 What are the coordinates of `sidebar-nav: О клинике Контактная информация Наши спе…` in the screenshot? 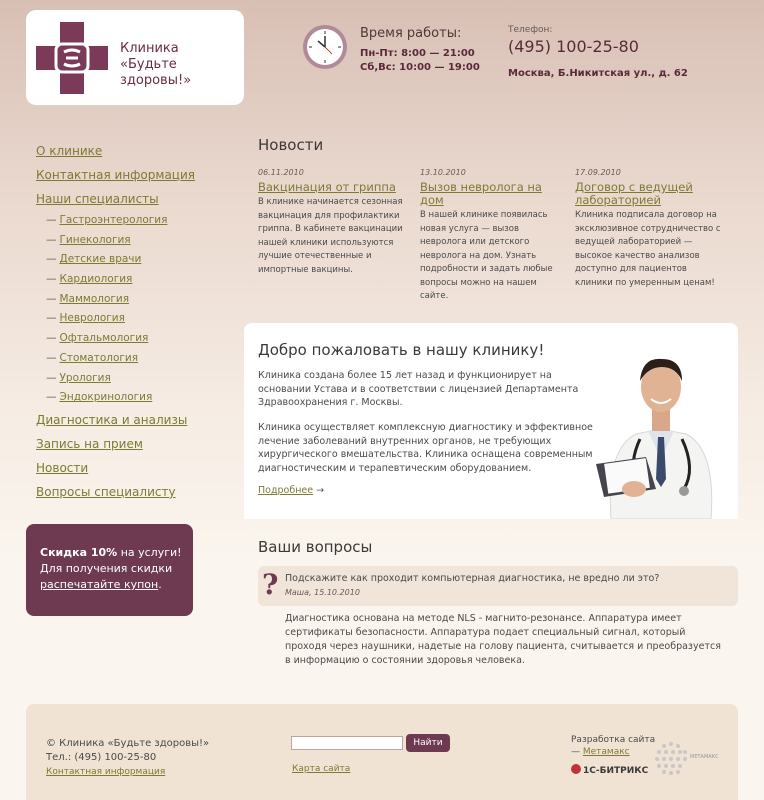 It's located at (136, 321).